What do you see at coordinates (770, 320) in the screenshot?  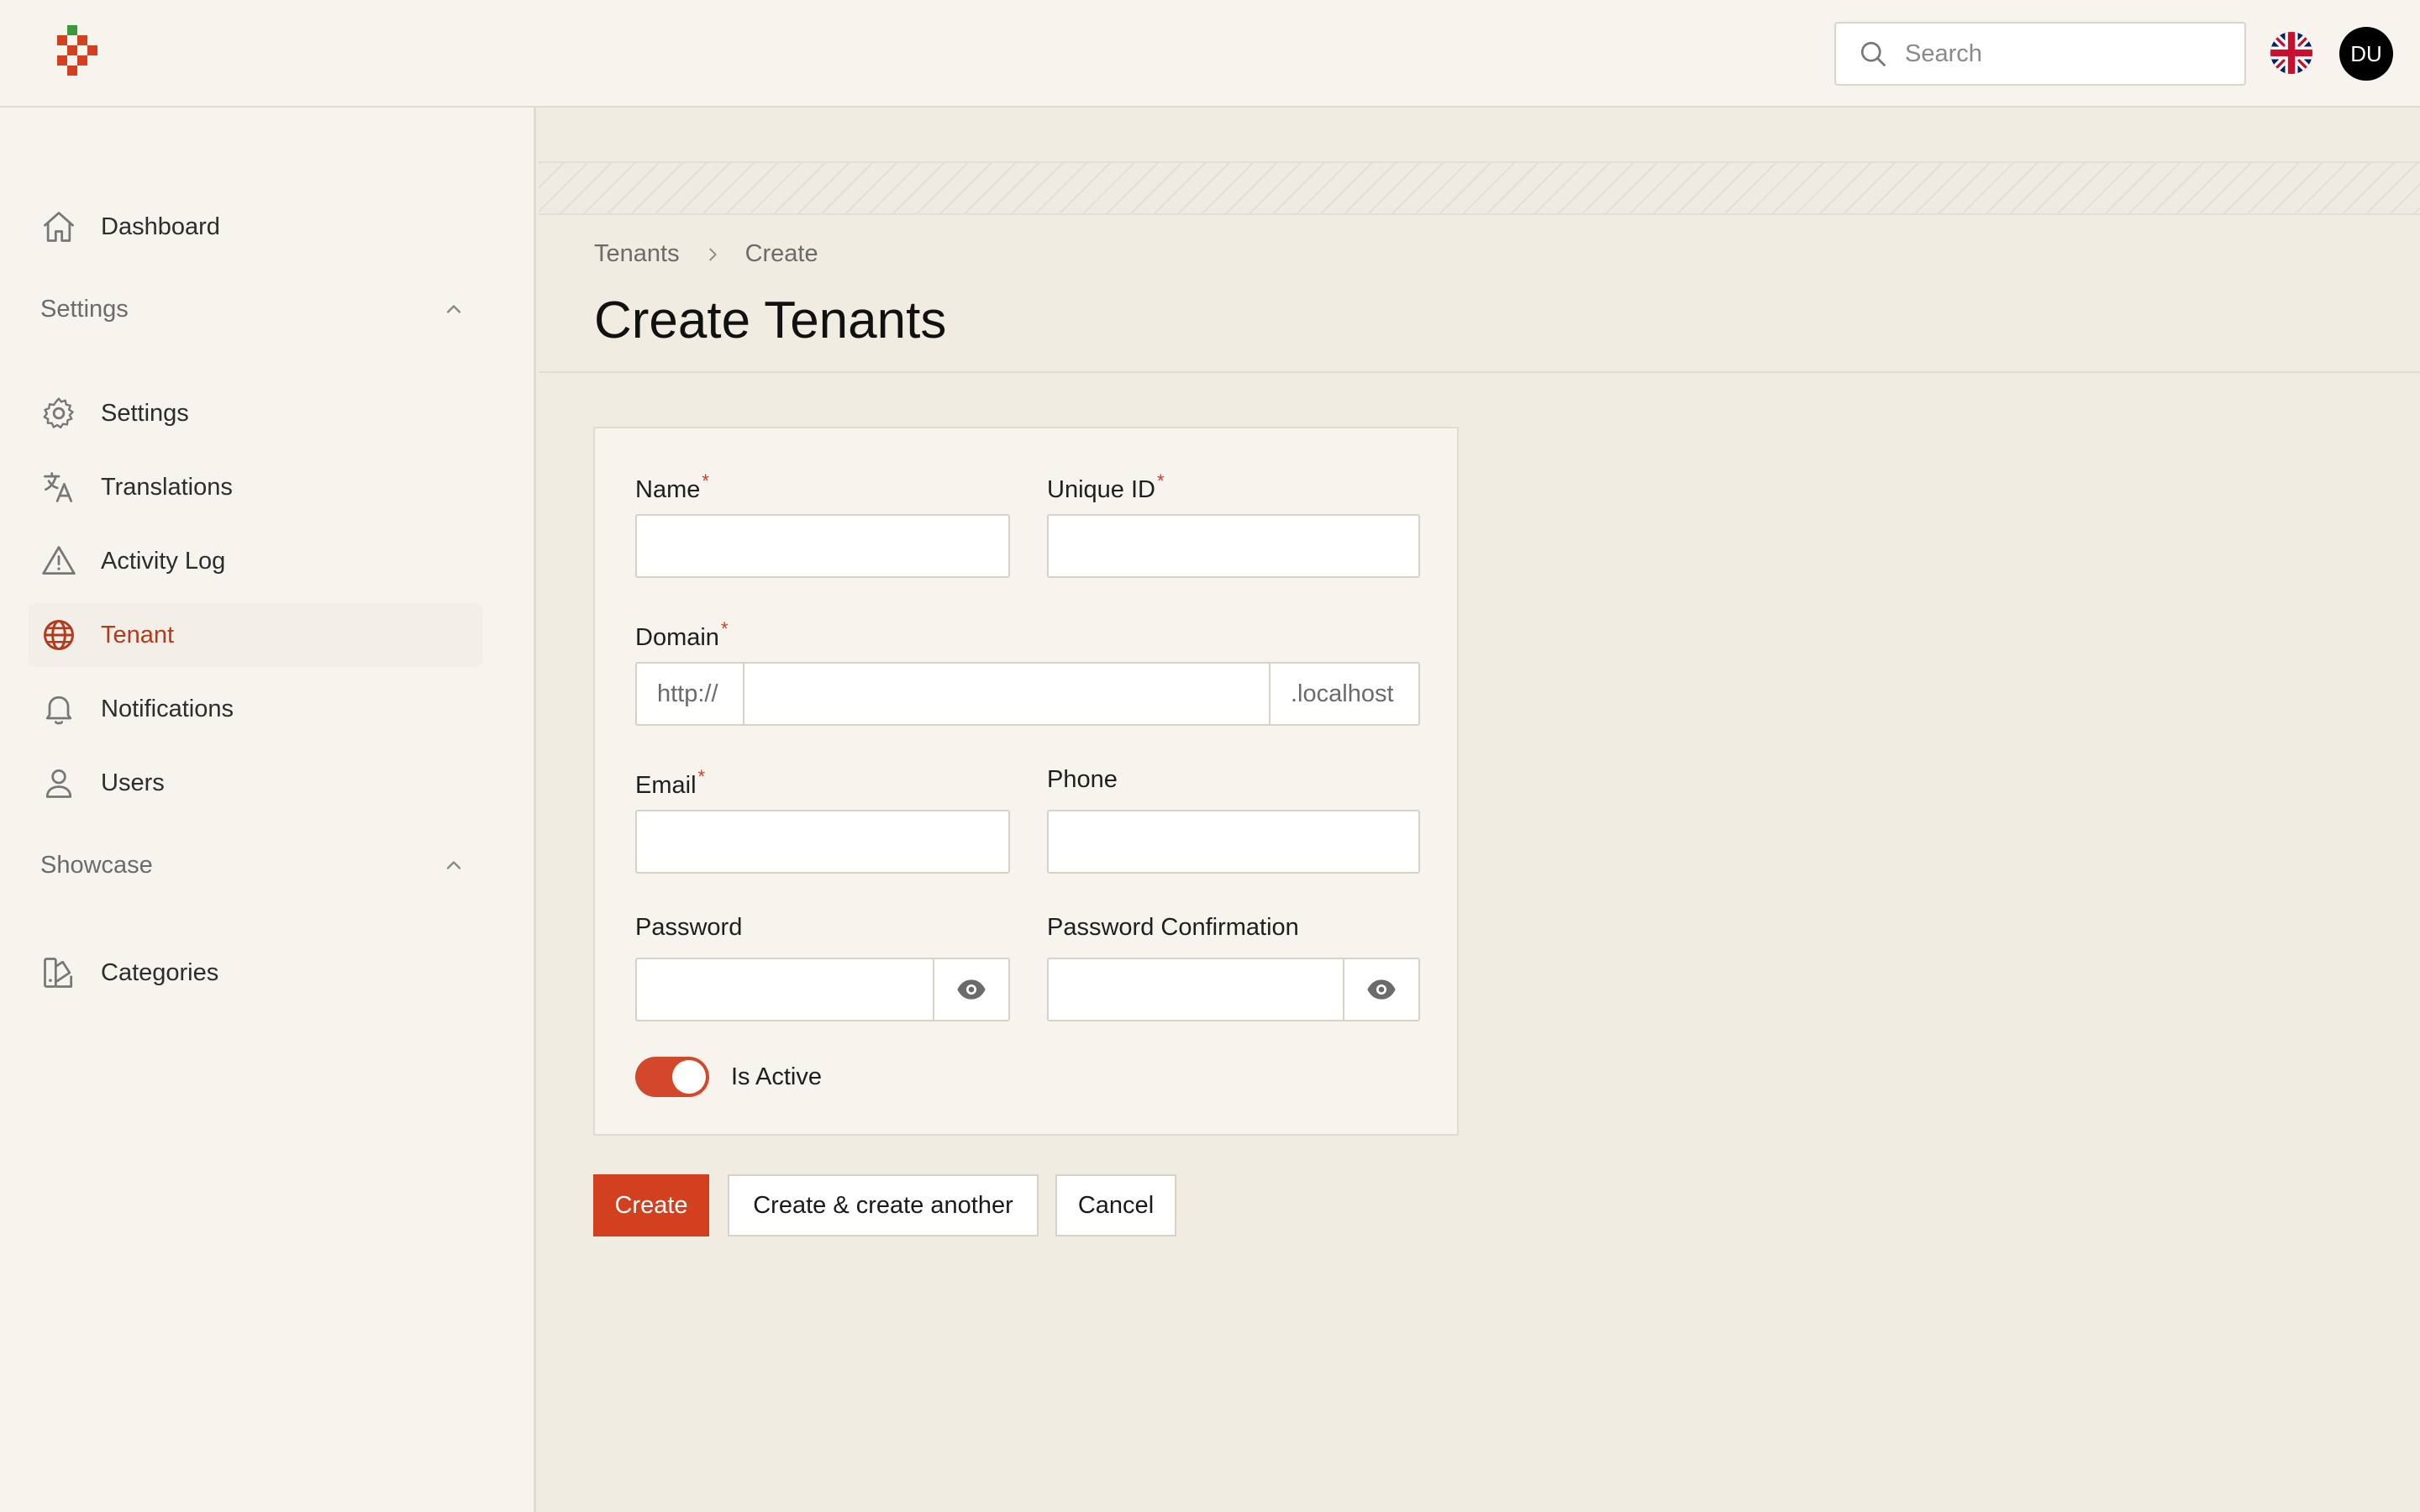 I see `page-title: Create Tenants` at bounding box center [770, 320].